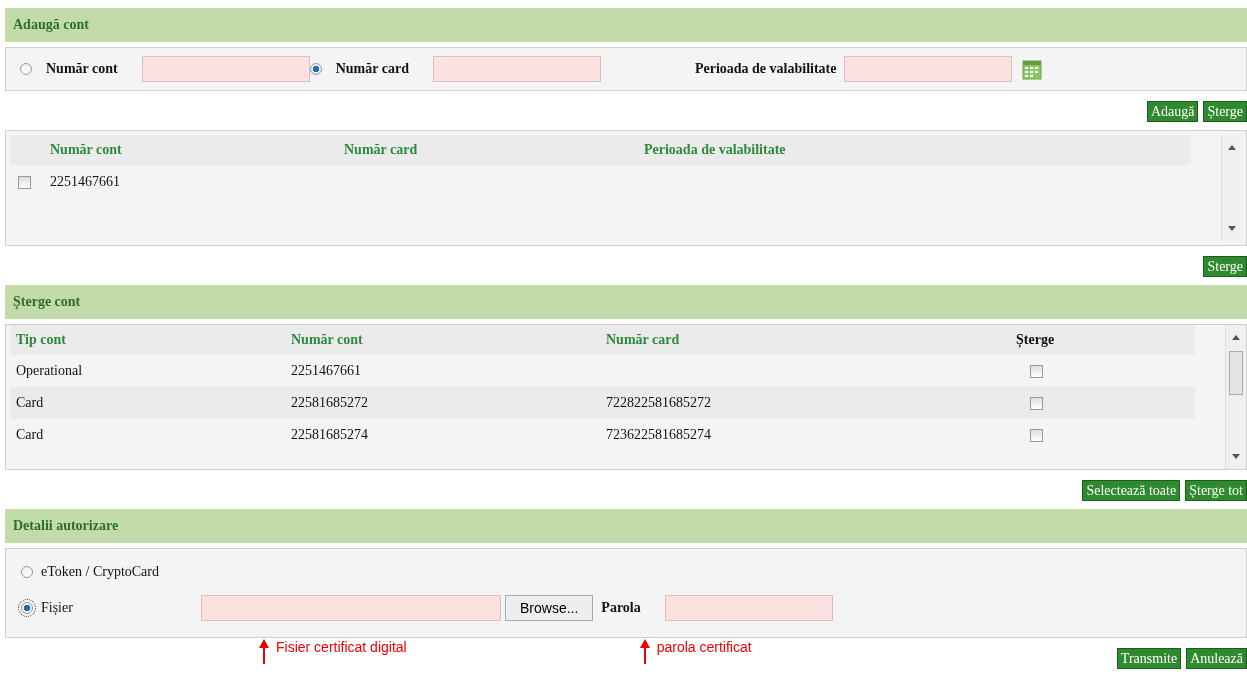 The image size is (1247, 677). What do you see at coordinates (1149, 658) in the screenshot?
I see `action-button: Transmite` at bounding box center [1149, 658].